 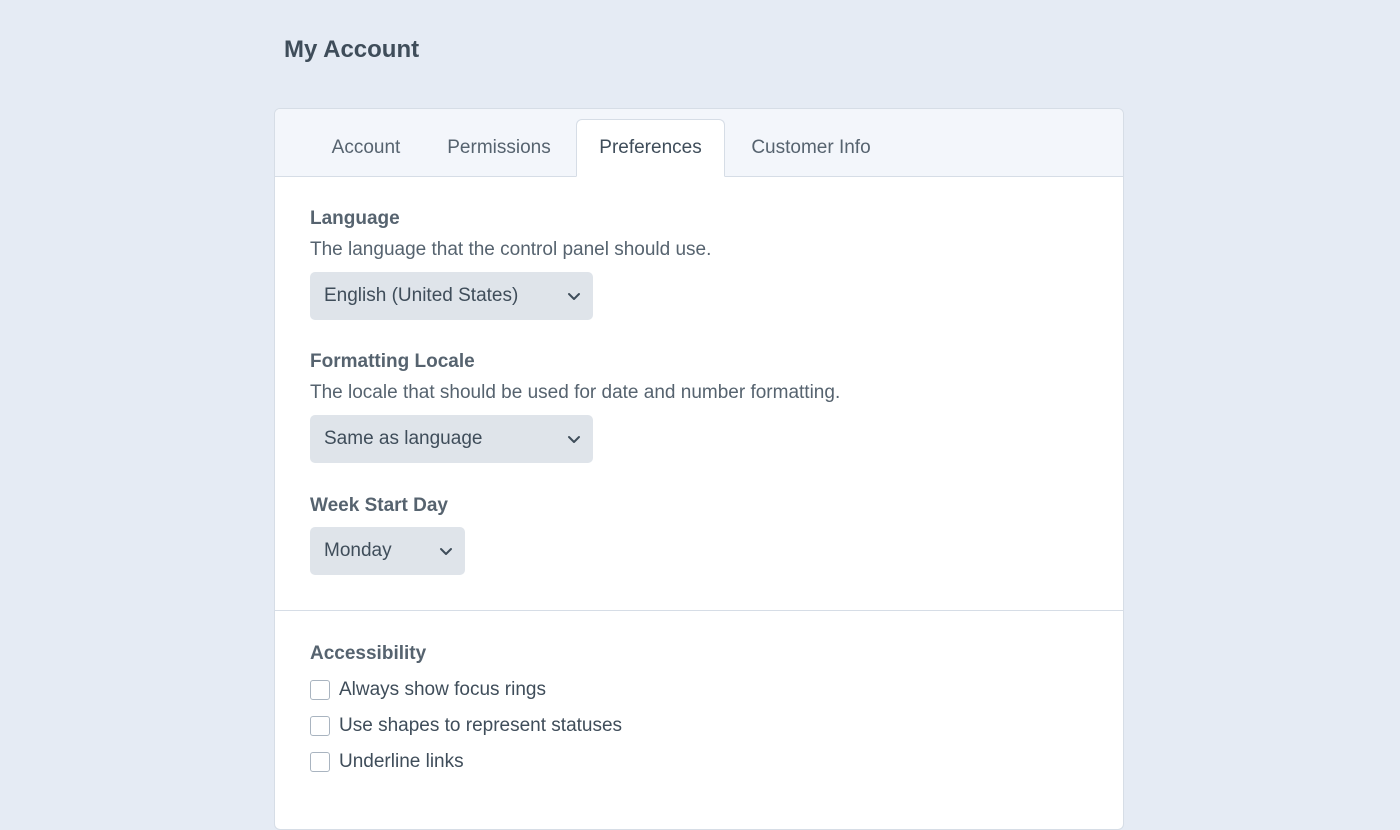 I want to click on page-title: My Account, so click(x=352, y=49).